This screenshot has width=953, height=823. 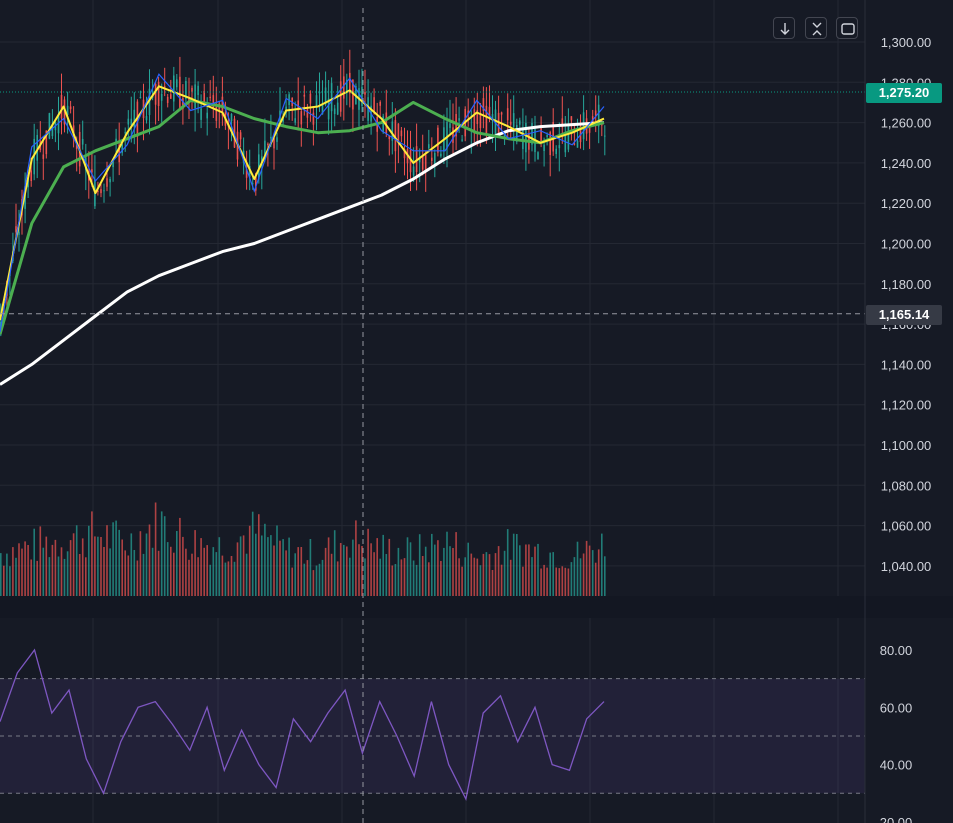 What do you see at coordinates (847, 28) in the screenshot?
I see `fit-screen-button` at bounding box center [847, 28].